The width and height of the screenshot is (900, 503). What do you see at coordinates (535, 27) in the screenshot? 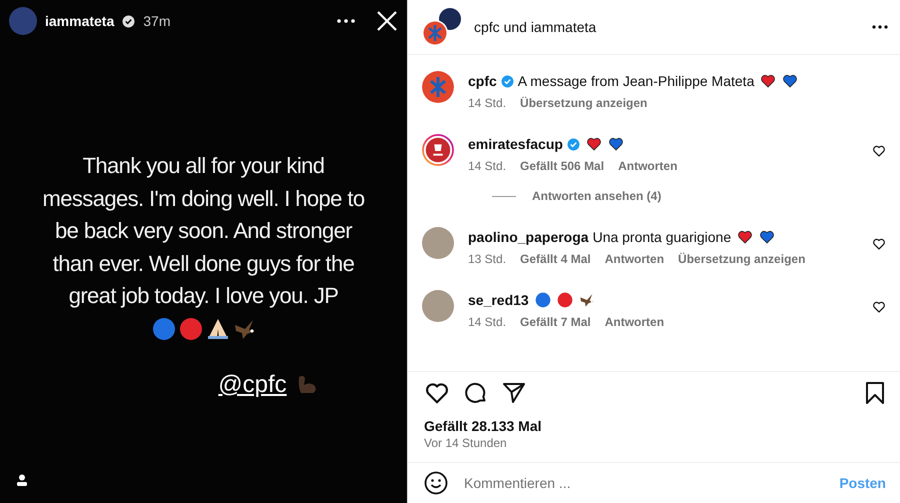
I see `post-header-title: cpfc und iammateta` at bounding box center [535, 27].